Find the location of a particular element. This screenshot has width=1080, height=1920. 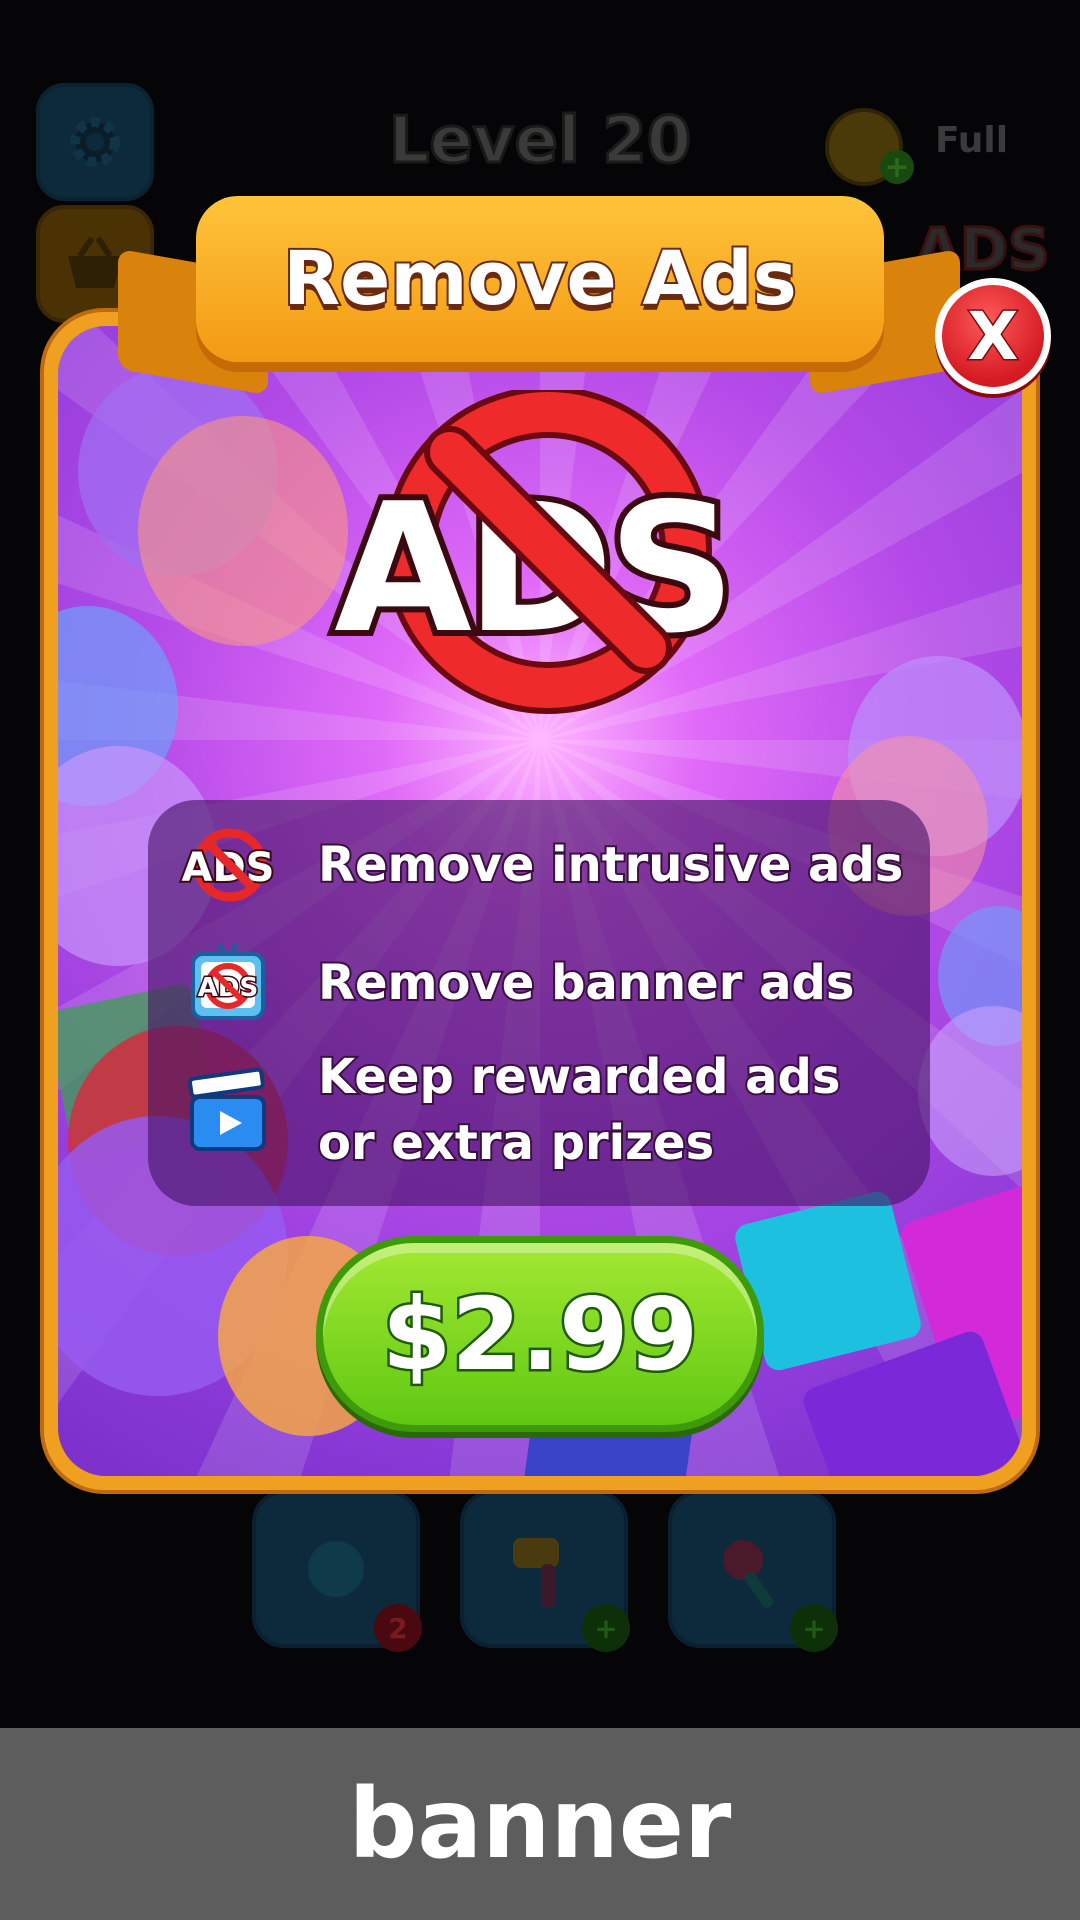

popup-title: Remove Ads is located at coordinates (540, 279).